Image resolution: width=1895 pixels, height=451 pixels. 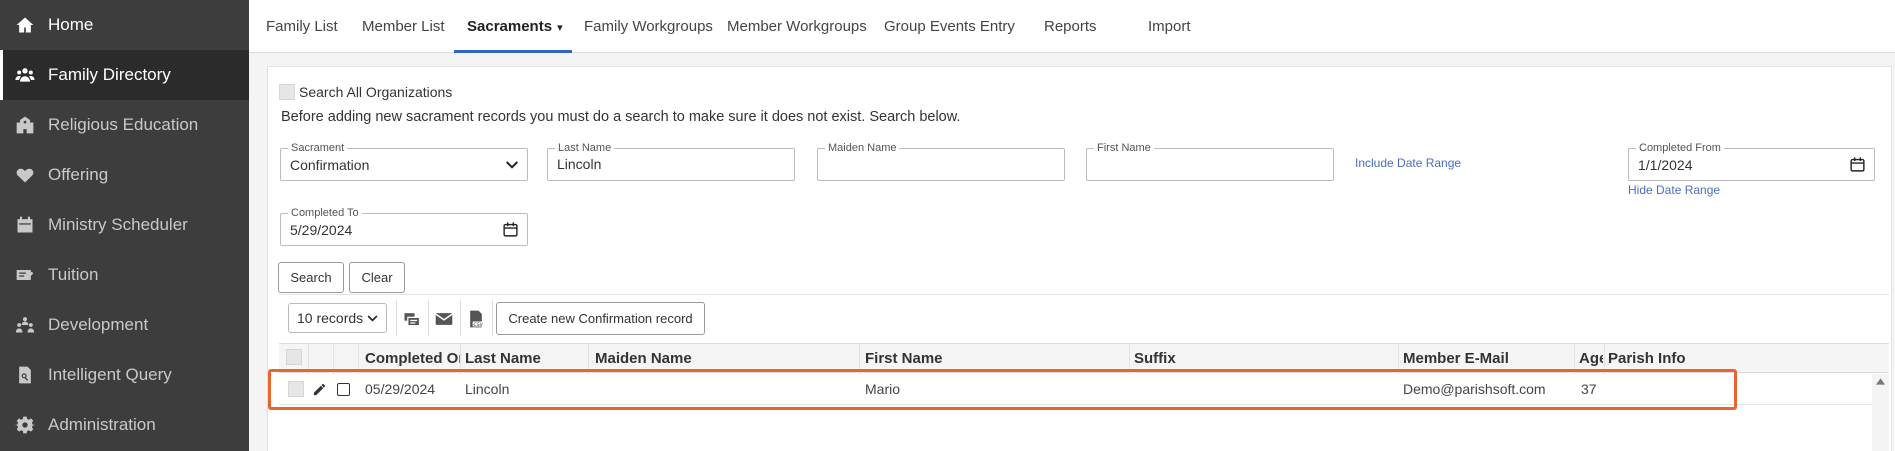 I want to click on sidebar-item-development: Development, so click(x=124, y=325).